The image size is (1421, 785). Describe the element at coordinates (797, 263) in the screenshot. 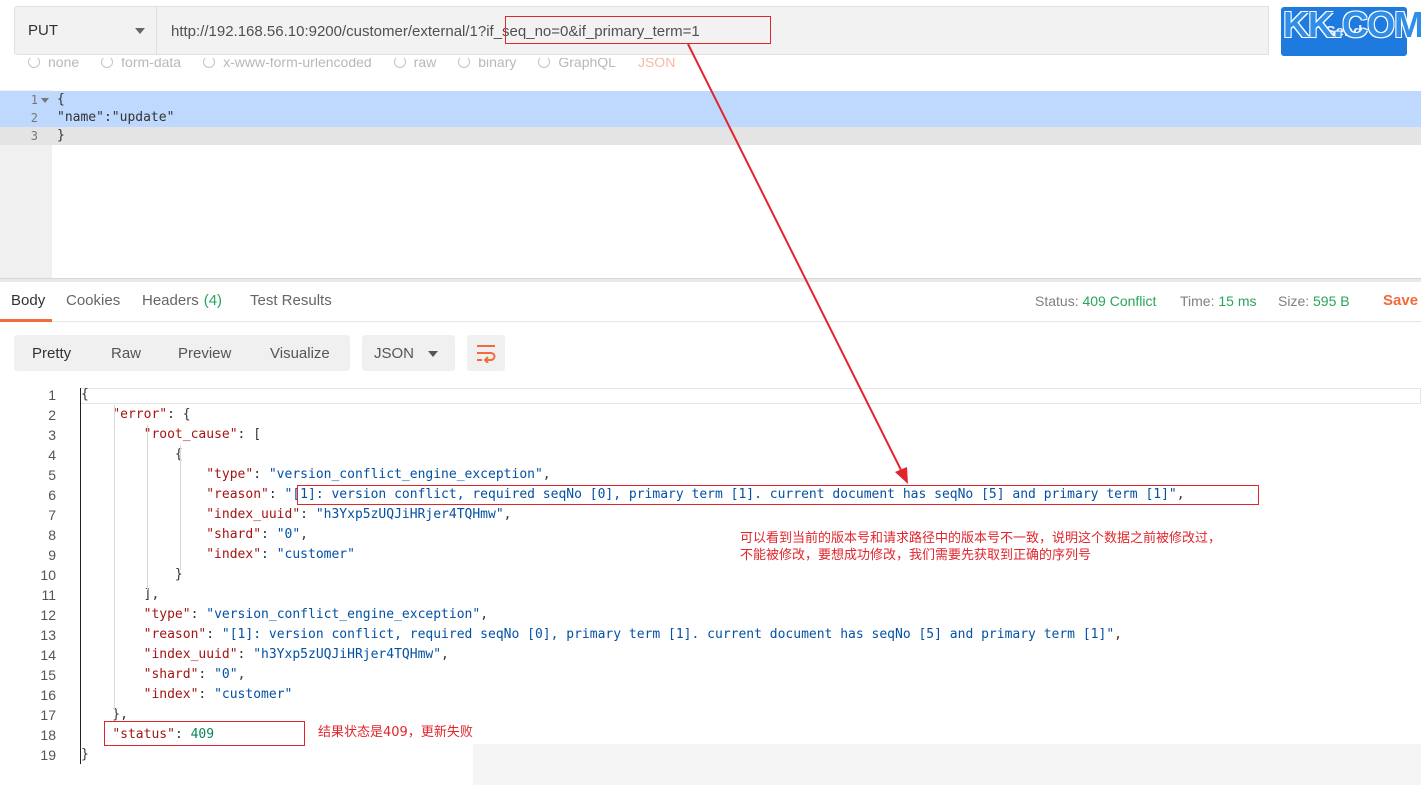

I see `annotation-arrow` at that location.